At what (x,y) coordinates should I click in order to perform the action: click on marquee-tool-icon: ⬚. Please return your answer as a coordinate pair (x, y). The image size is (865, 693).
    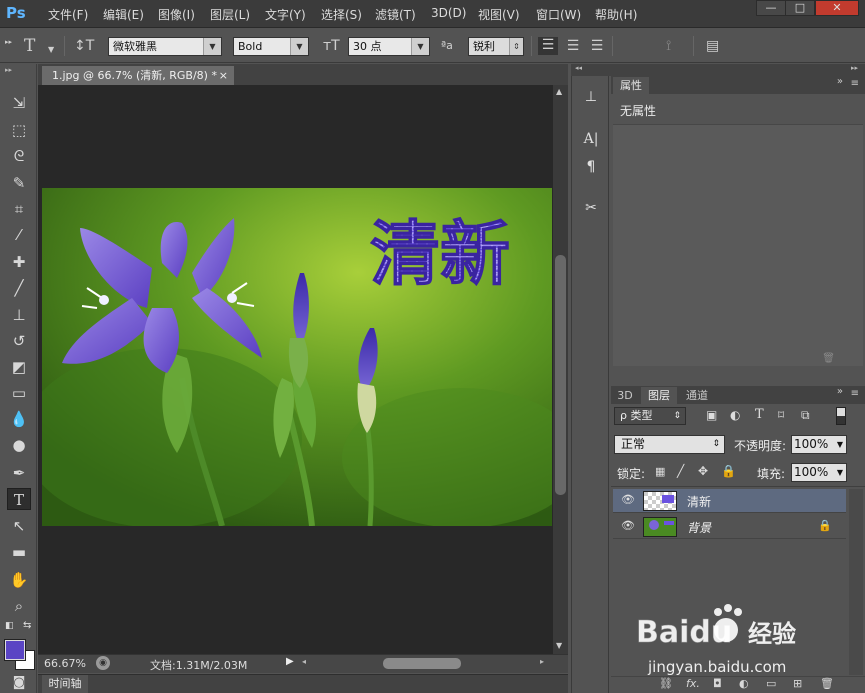
    Looking at the image, I should click on (19, 130).